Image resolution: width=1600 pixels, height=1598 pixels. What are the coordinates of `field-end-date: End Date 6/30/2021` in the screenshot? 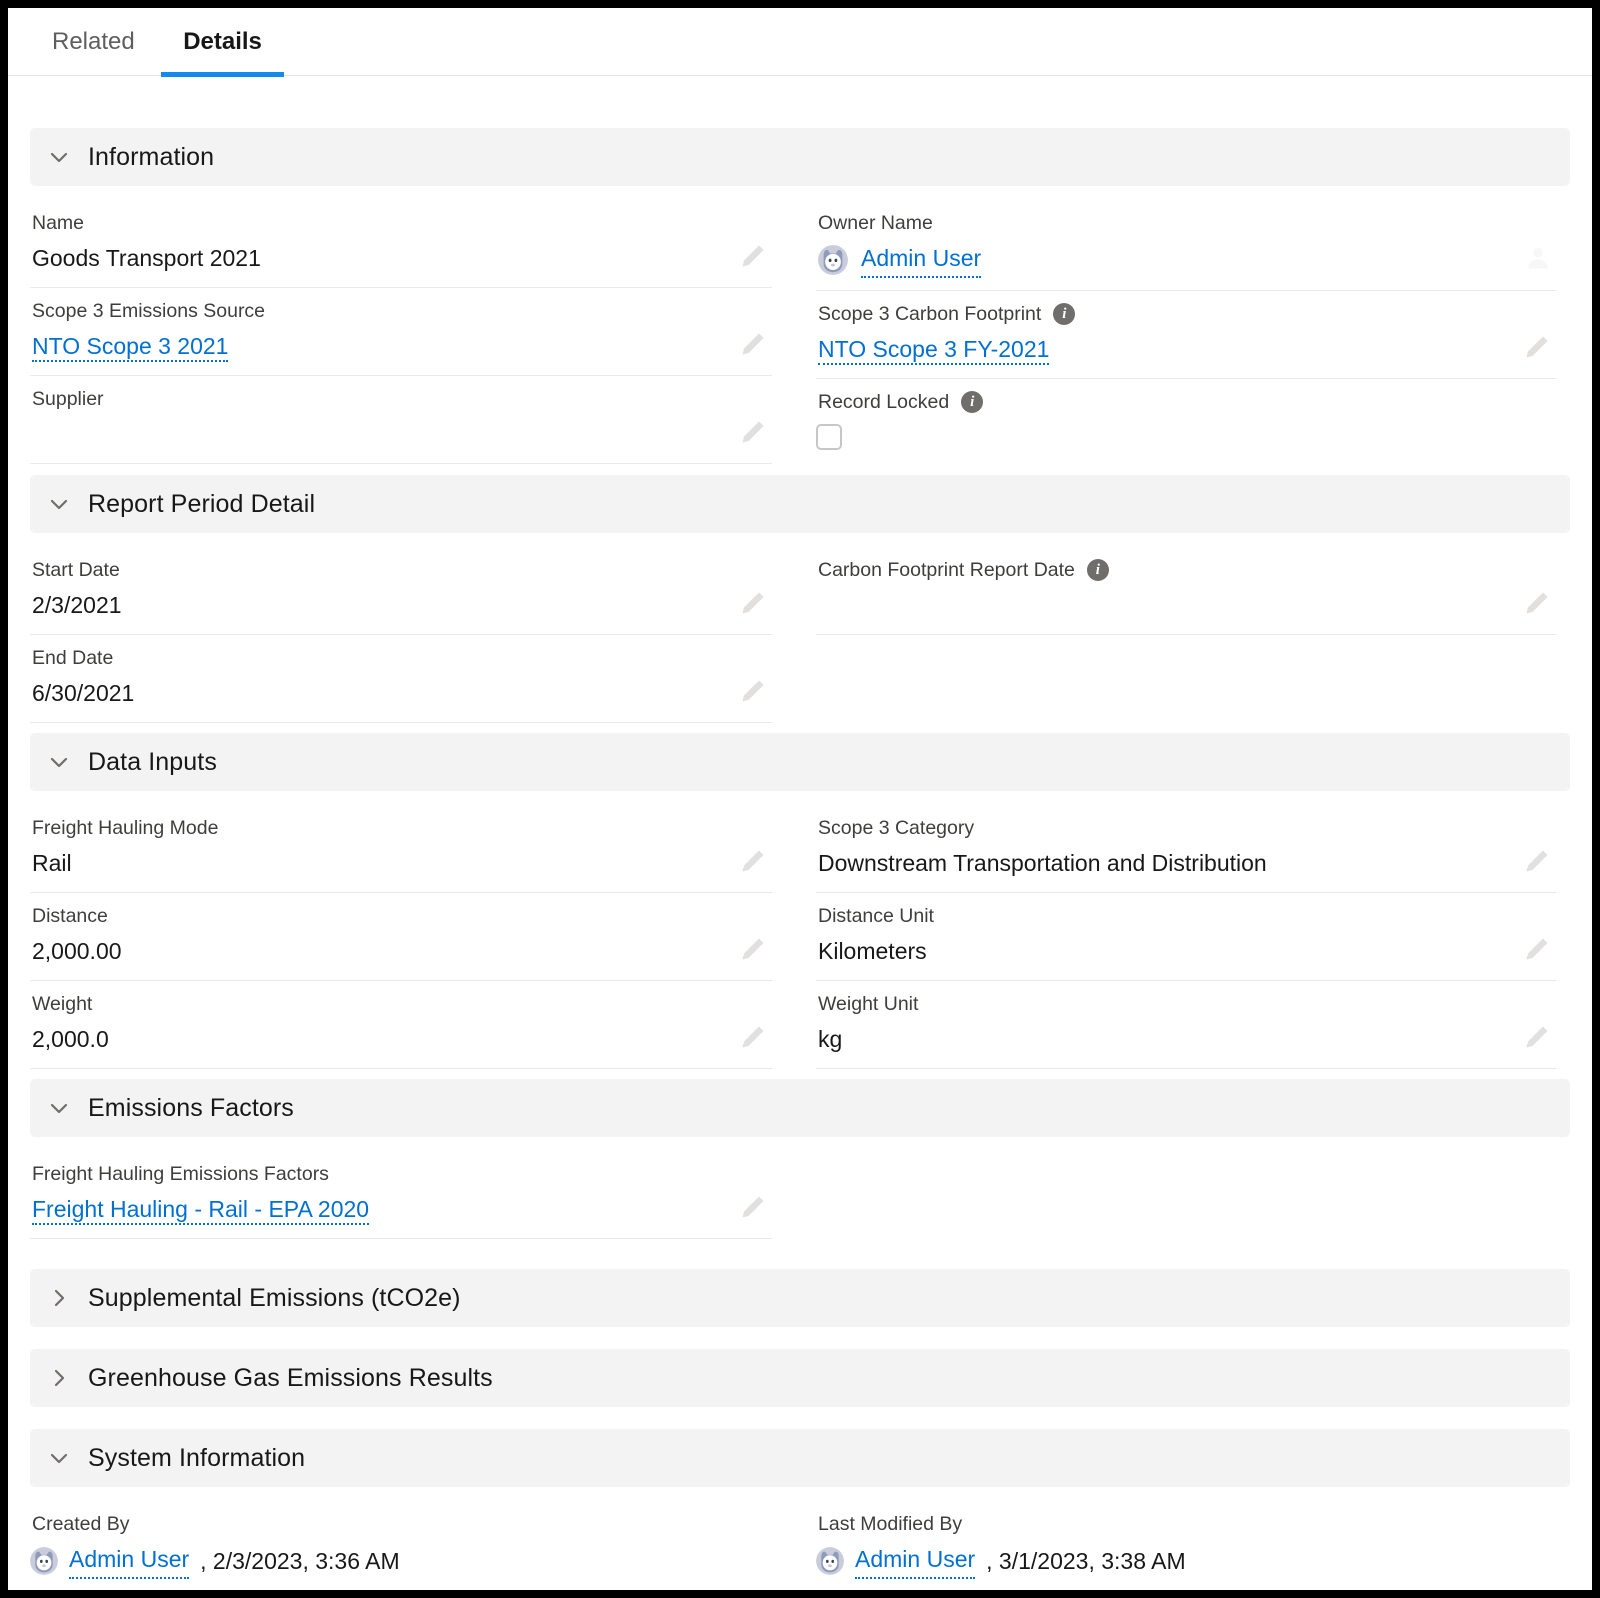 It's located at (401, 679).